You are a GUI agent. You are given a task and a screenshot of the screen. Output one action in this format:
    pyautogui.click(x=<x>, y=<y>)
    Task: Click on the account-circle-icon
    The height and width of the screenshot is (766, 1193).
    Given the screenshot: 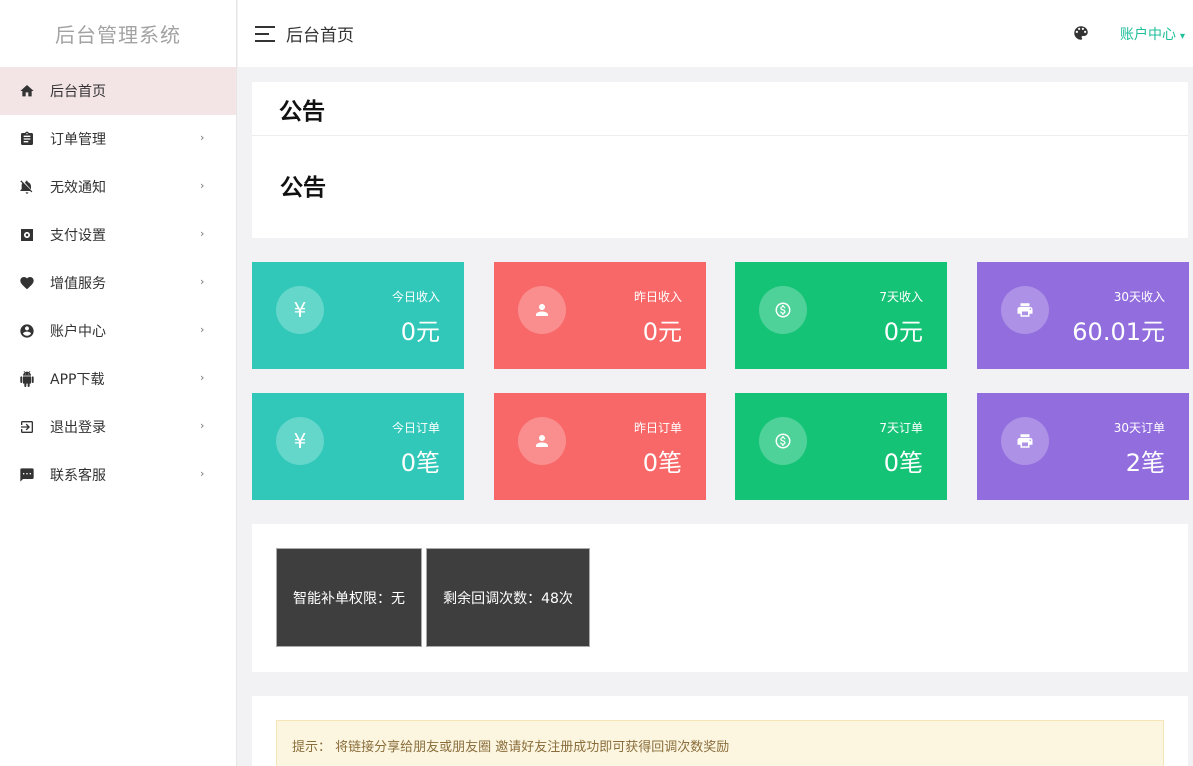 What is the action you would take?
    pyautogui.click(x=27, y=331)
    